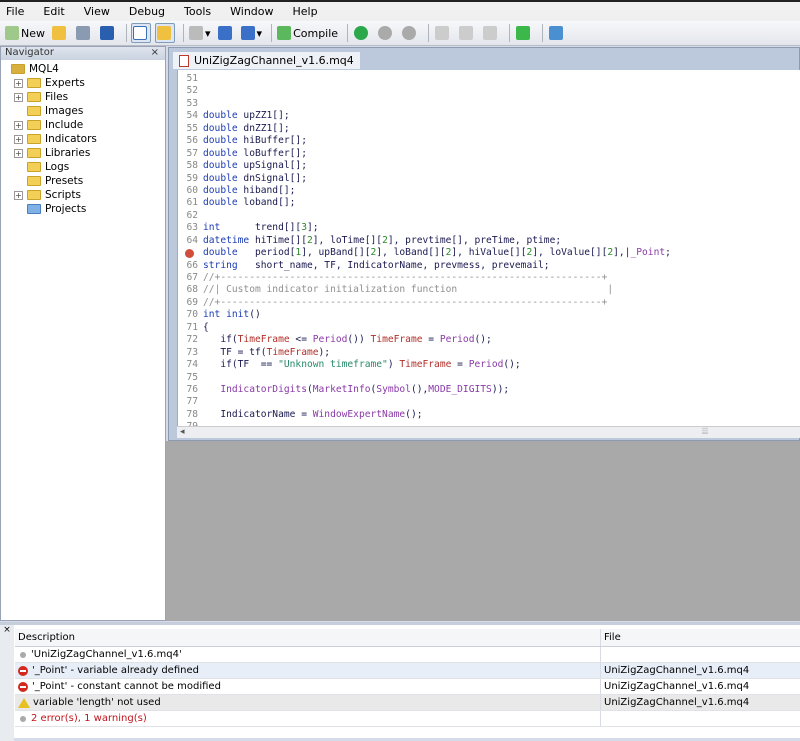 This screenshot has width=800, height=741. Describe the element at coordinates (192, 203) in the screenshot. I see `line-number: 61` at that location.